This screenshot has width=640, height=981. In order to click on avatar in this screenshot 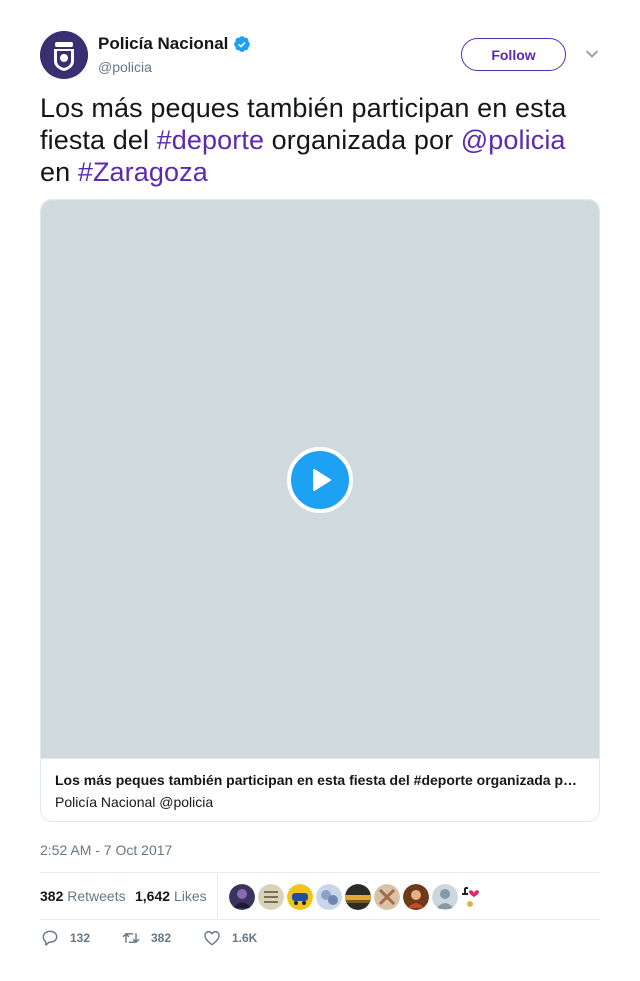, I will do `click(64, 55)`.